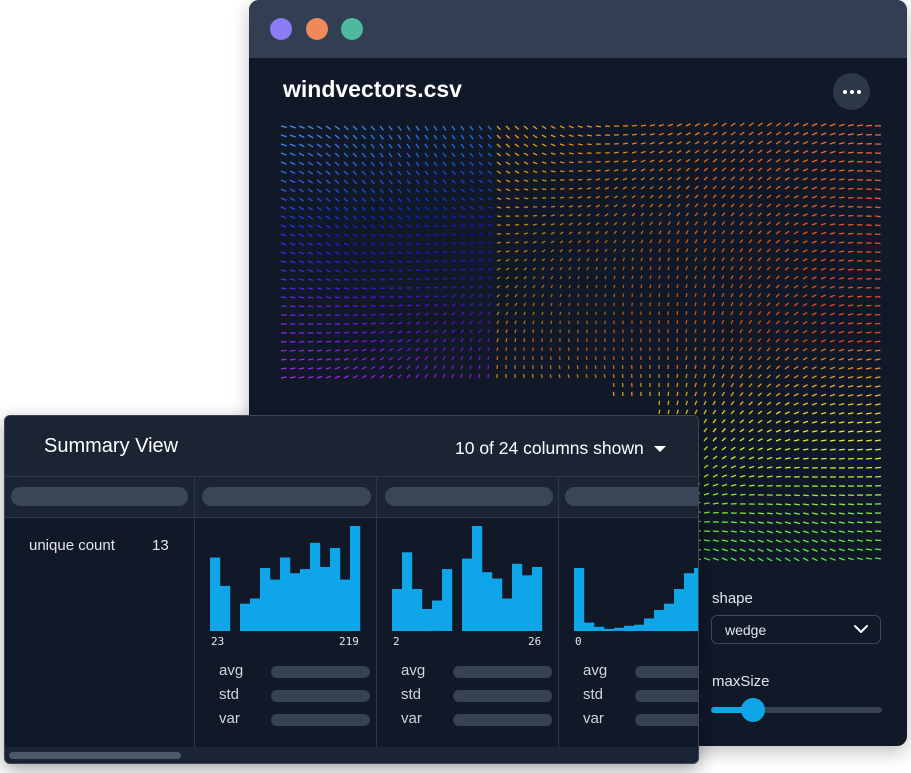 The image size is (911, 773). What do you see at coordinates (352, 29) in the screenshot?
I see `maximize-window-button` at bounding box center [352, 29].